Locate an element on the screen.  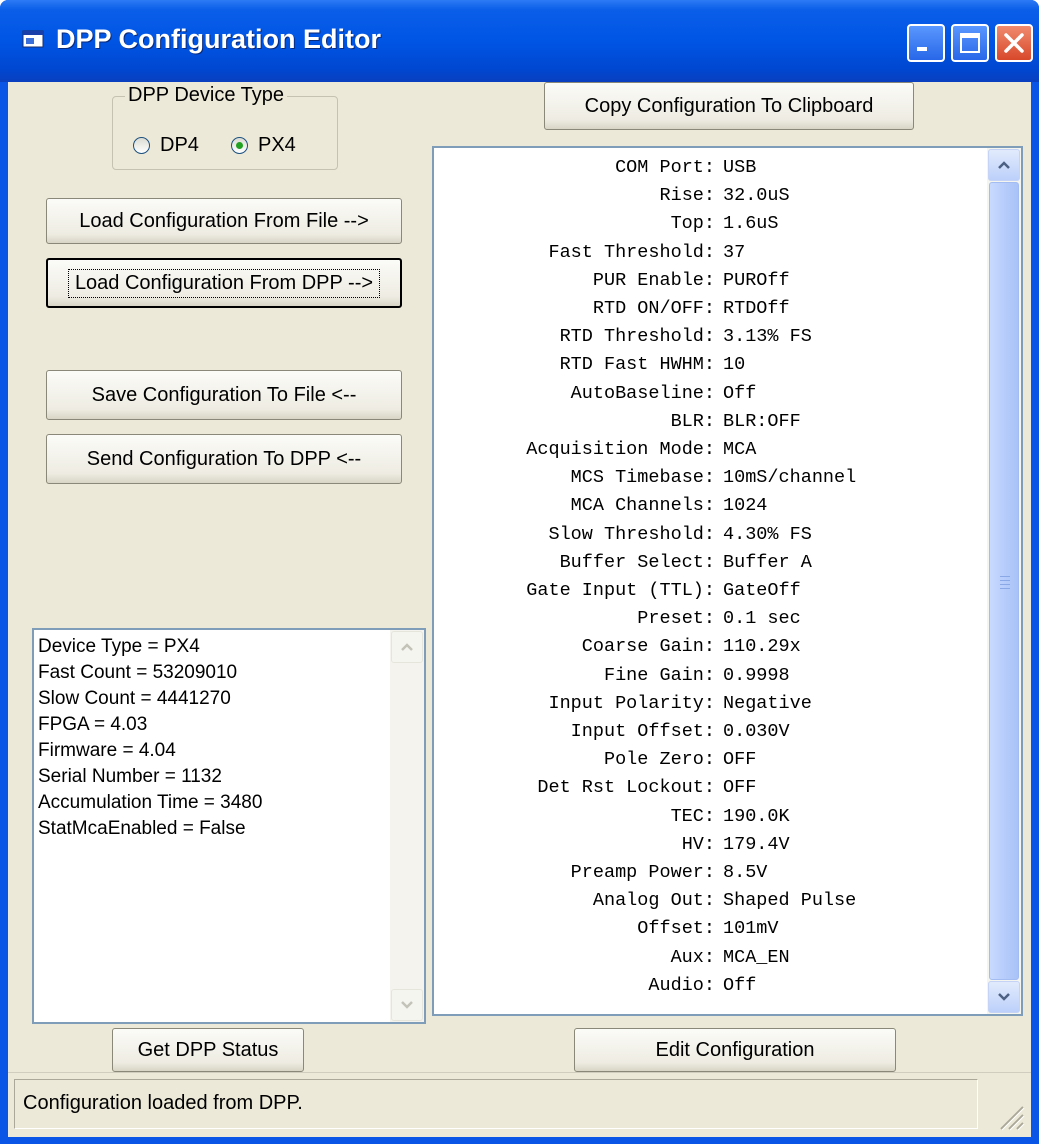
config-label: PUR Enable: is located at coordinates (653, 280).